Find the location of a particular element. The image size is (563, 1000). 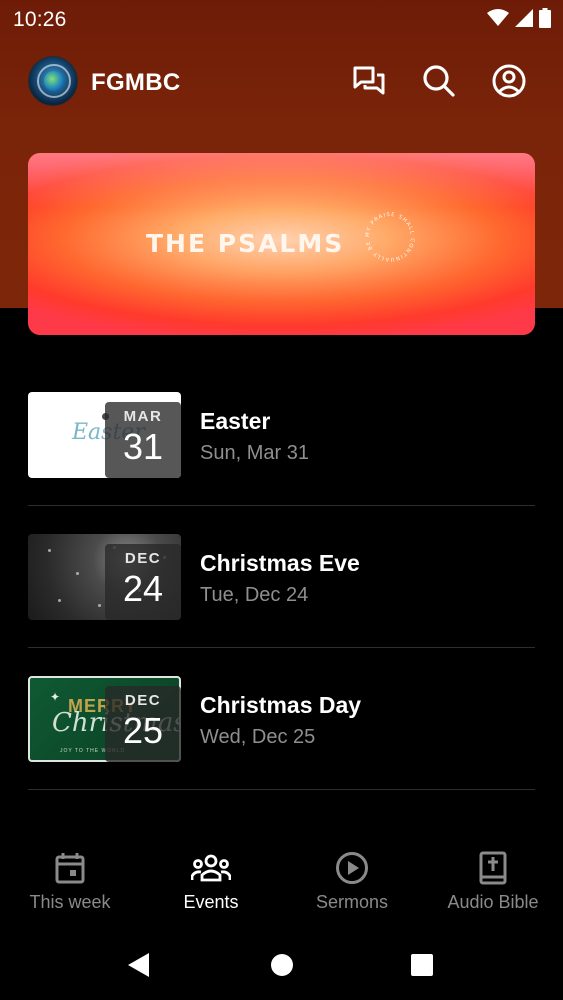

nav-label: Audio Bible is located at coordinates (493, 902).